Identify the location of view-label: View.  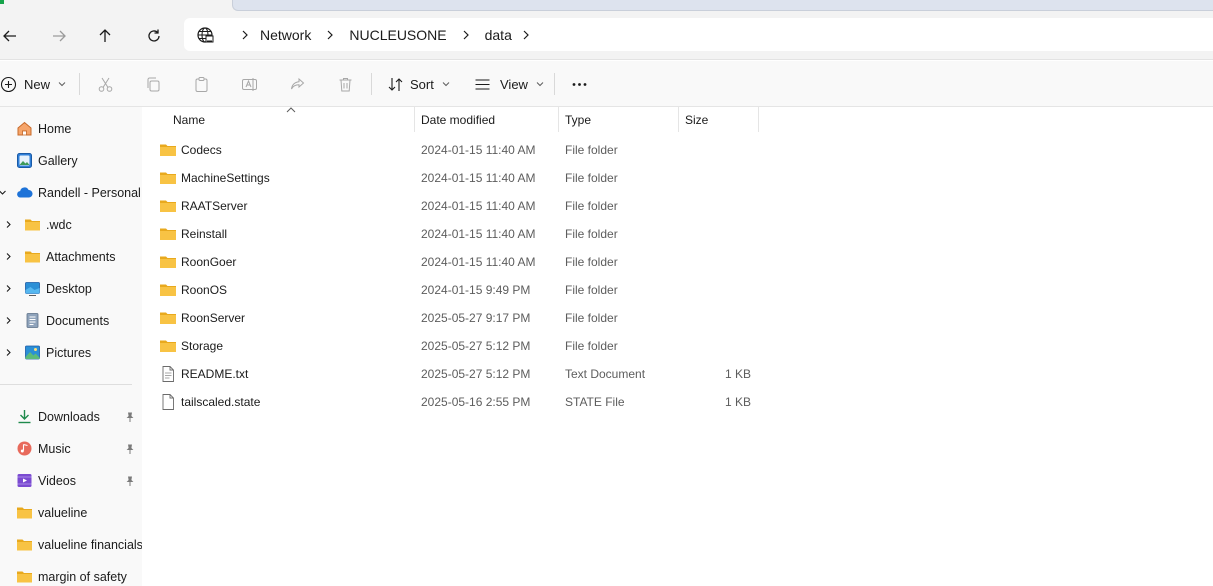
(514, 84).